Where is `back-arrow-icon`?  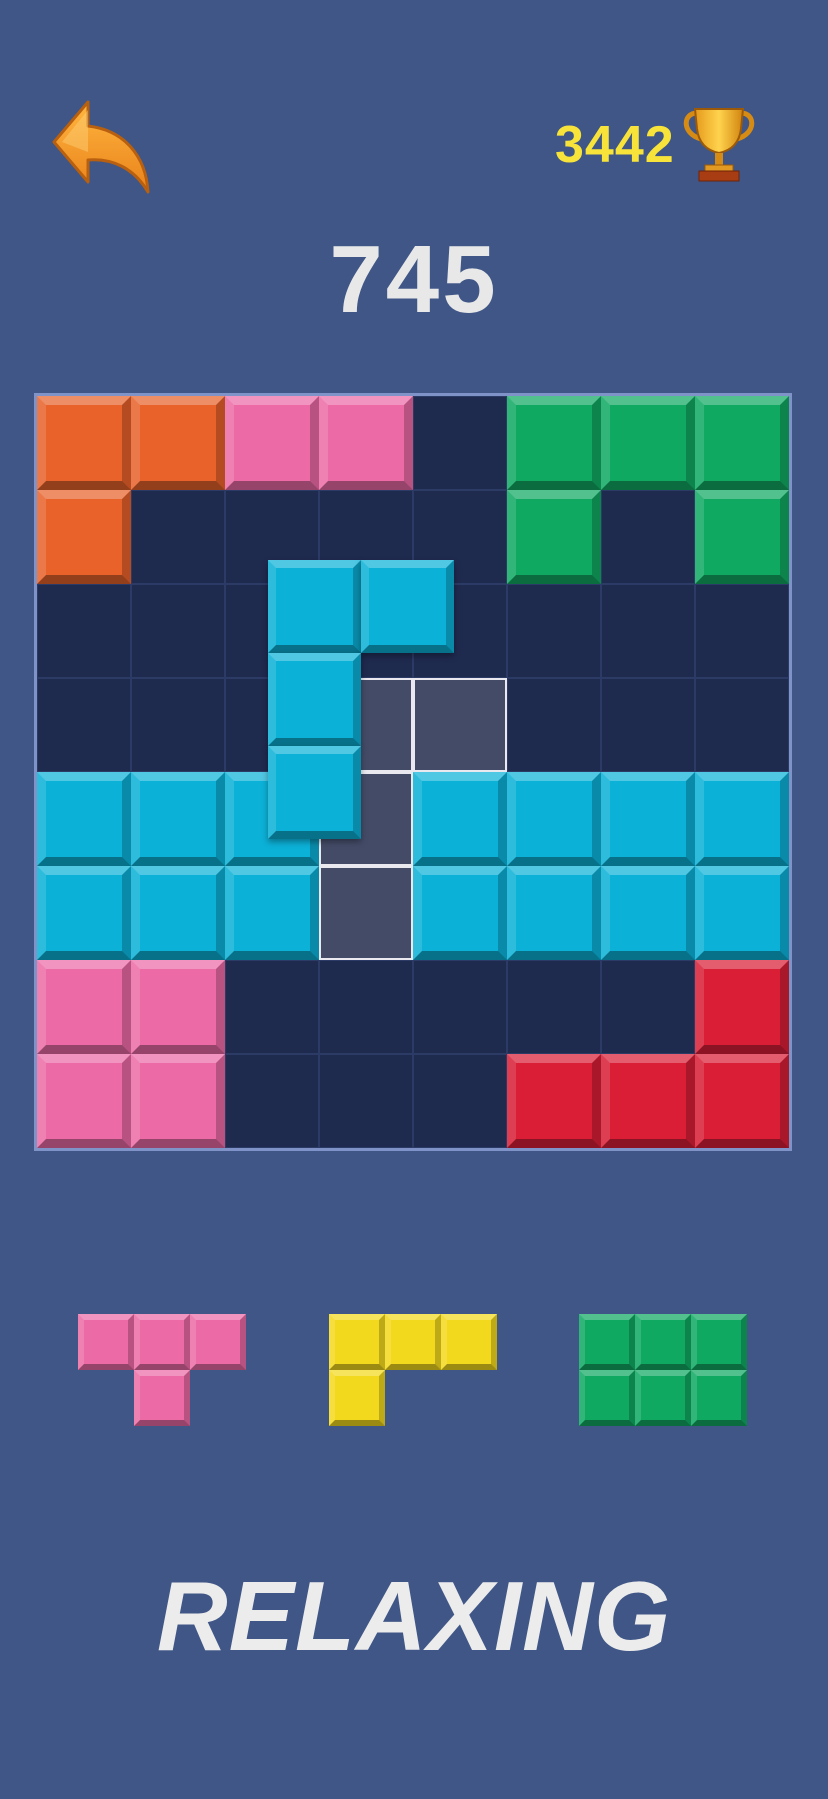 back-arrow-icon is located at coordinates (101, 147).